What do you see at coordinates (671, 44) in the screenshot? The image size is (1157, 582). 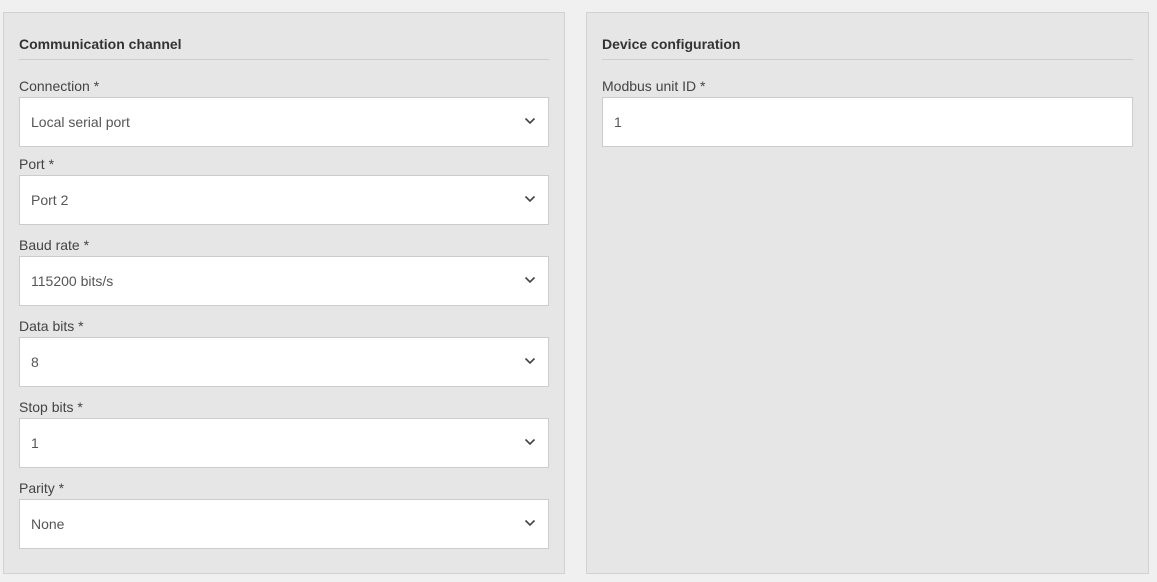 I see `device-configuration-title: Device configuration` at bounding box center [671, 44].